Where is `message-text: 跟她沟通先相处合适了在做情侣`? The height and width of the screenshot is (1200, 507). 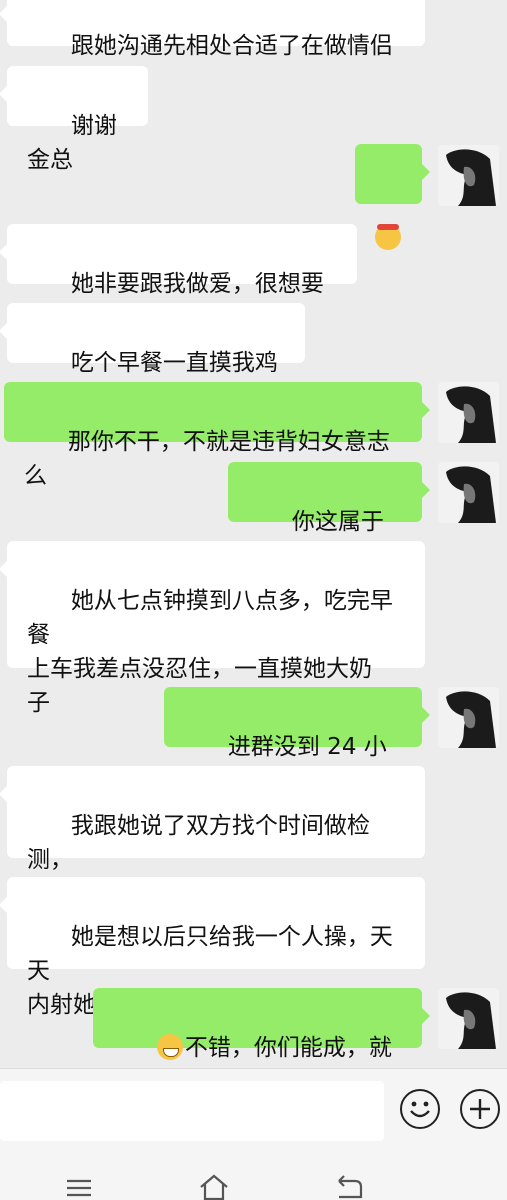 message-text: 跟她沟通先相处合适了在做情侣 is located at coordinates (231, 46).